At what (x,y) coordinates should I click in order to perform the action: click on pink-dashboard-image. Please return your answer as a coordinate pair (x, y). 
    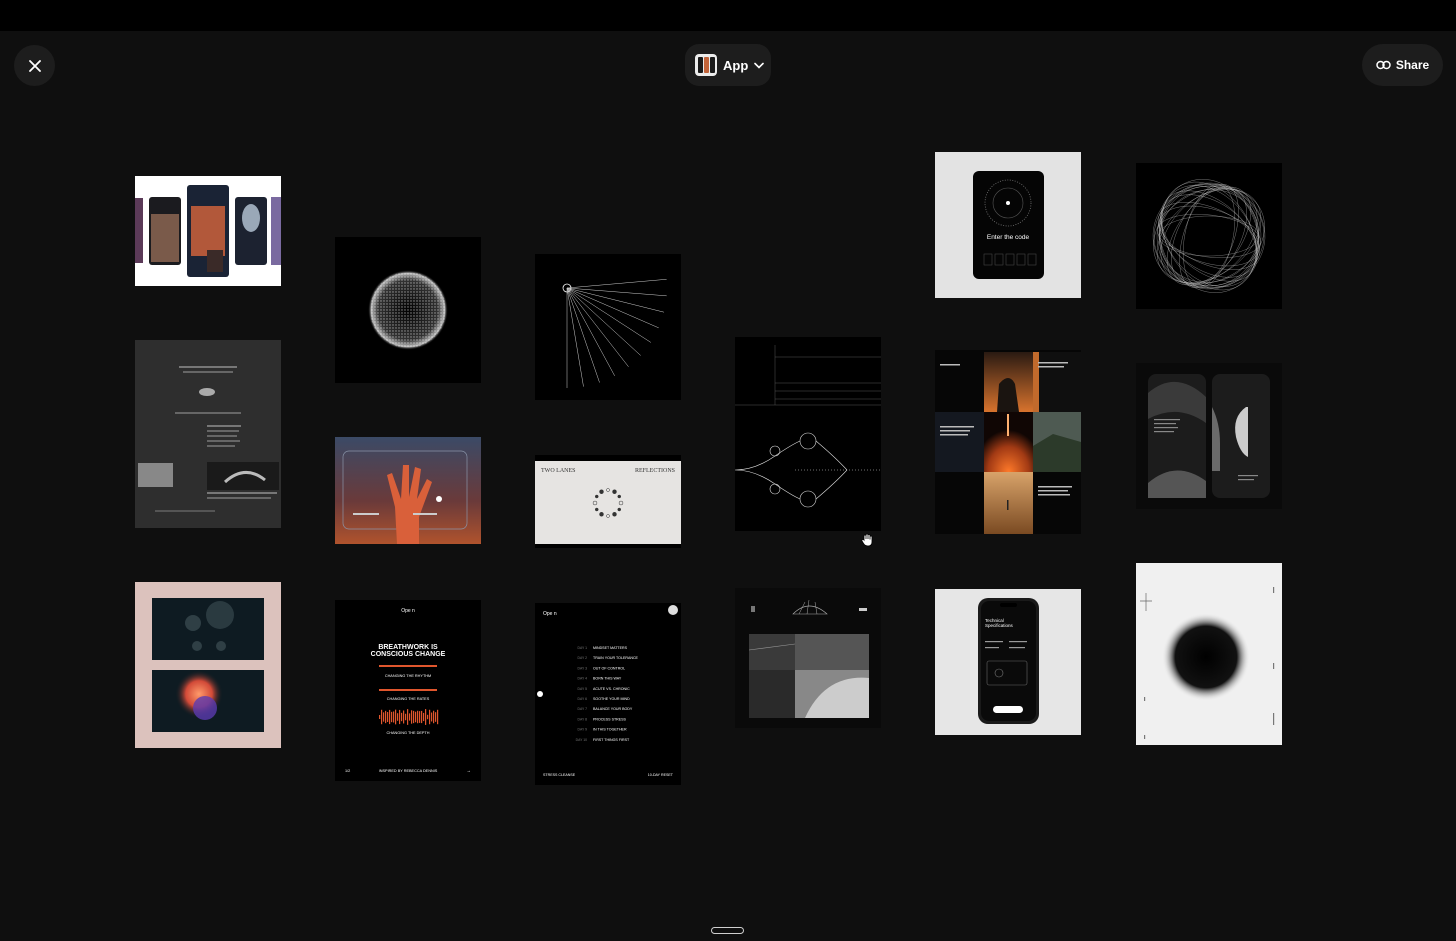
    Looking at the image, I should click on (208, 665).